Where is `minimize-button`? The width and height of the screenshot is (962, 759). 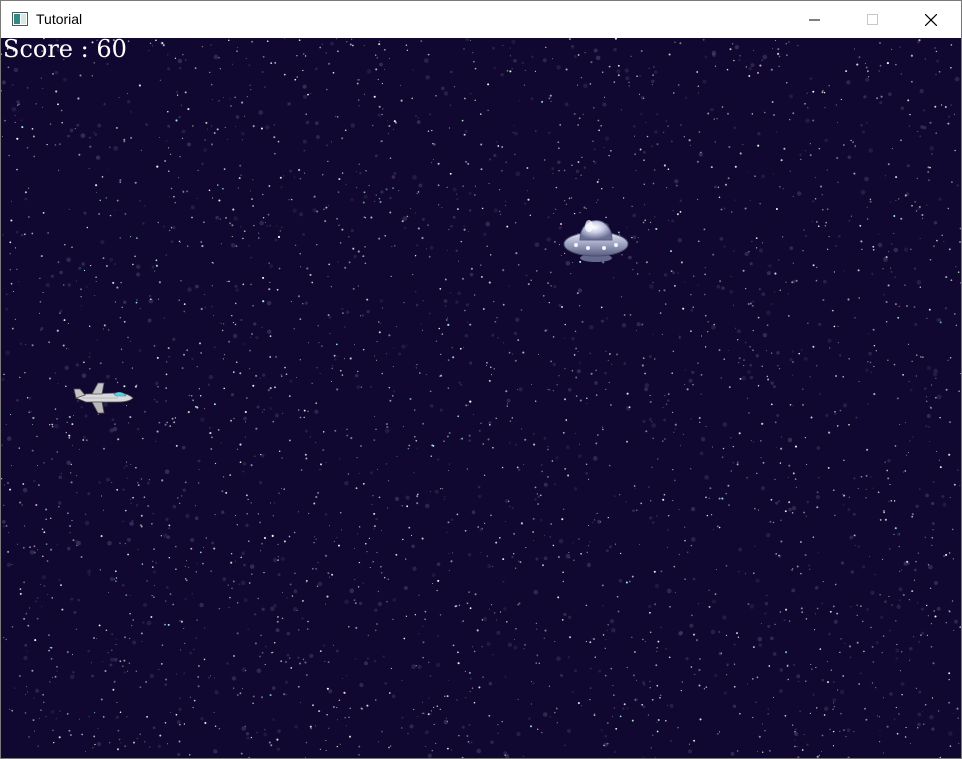
minimize-button is located at coordinates (815, 19).